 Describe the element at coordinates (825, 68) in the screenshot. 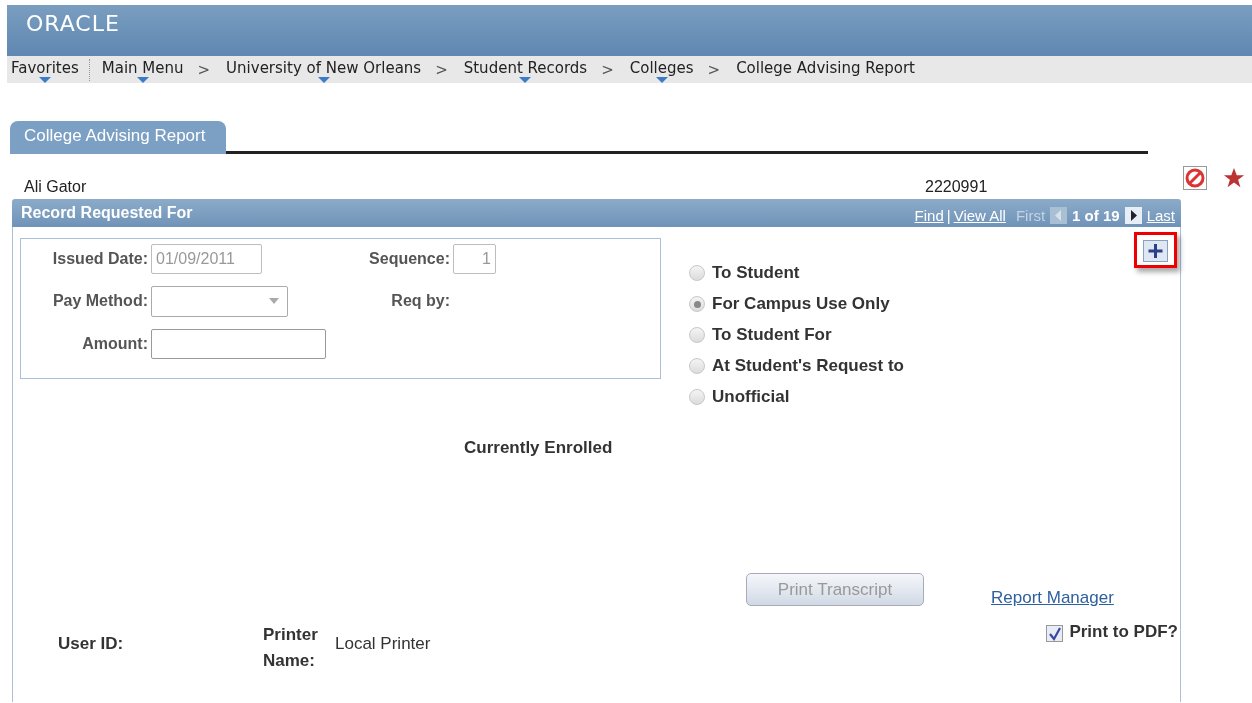

I see `breadcrumb-link: College Advising Report` at that location.